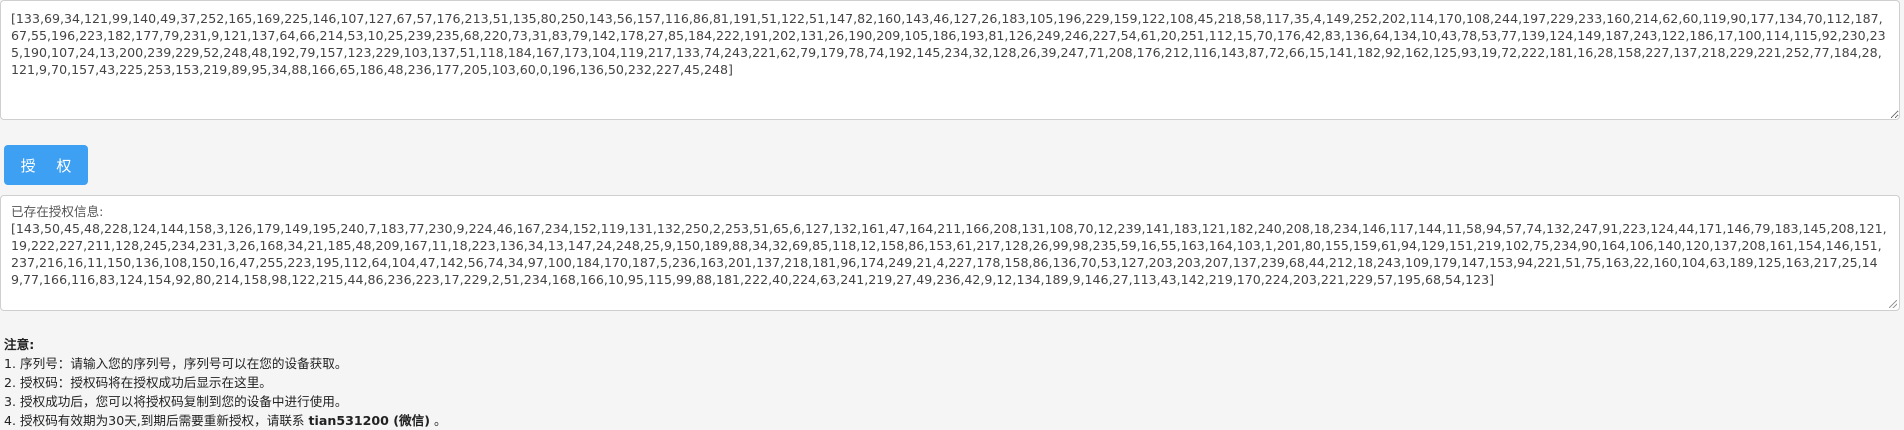 Image resolution: width=1904 pixels, height=430 pixels. What do you see at coordinates (438, 420) in the screenshot?
I see `note-validity-suffix: 。` at bounding box center [438, 420].